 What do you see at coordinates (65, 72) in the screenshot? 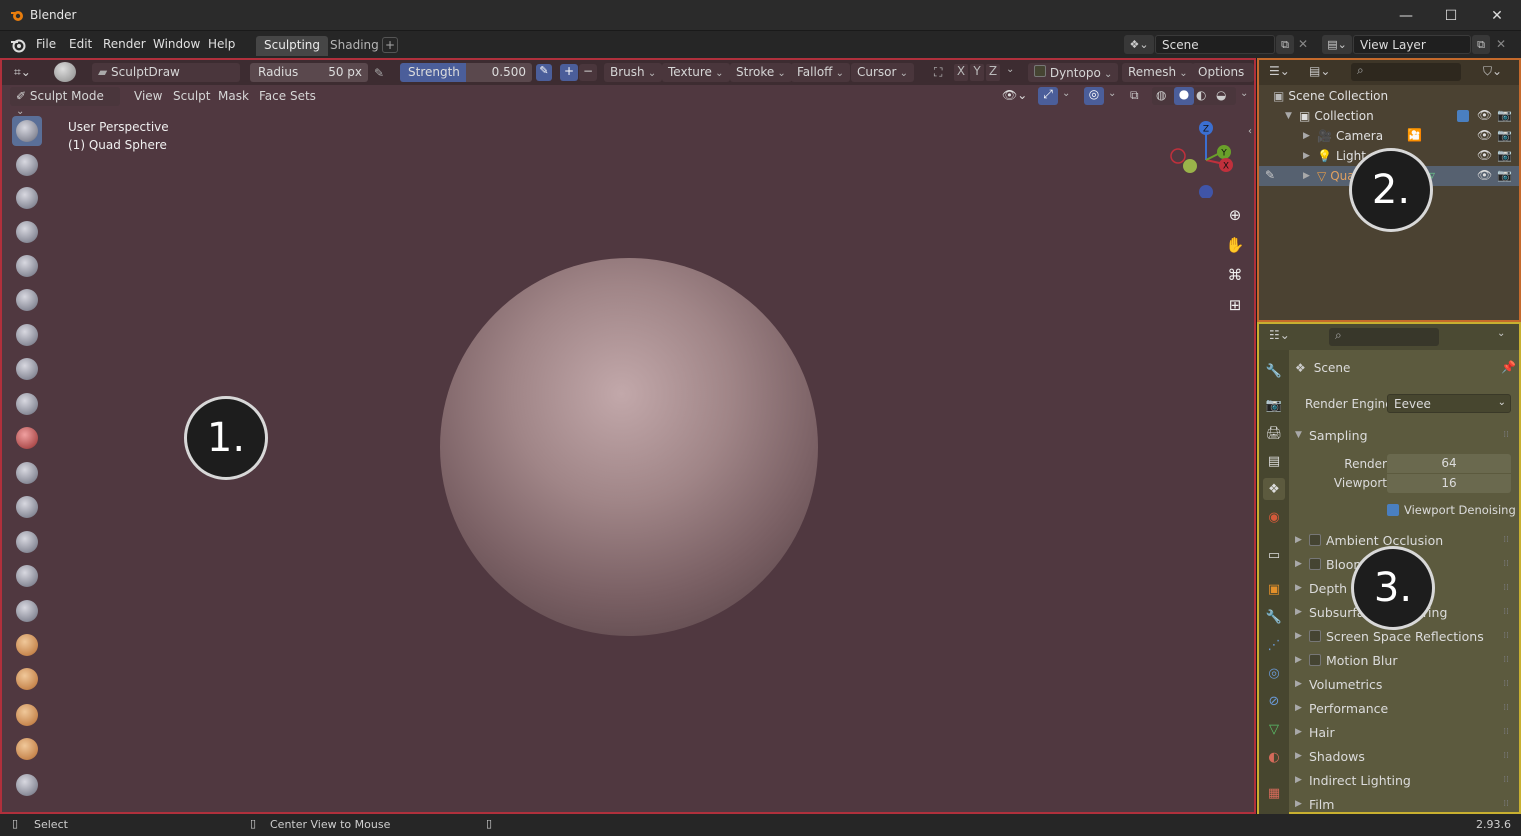
I see `brush-preview-icon` at bounding box center [65, 72].